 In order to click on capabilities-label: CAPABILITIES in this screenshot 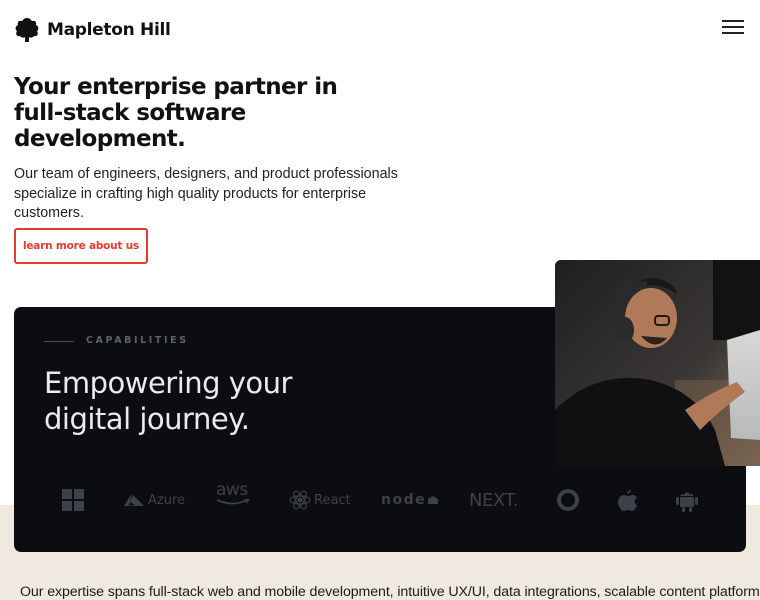, I will do `click(137, 340)`.